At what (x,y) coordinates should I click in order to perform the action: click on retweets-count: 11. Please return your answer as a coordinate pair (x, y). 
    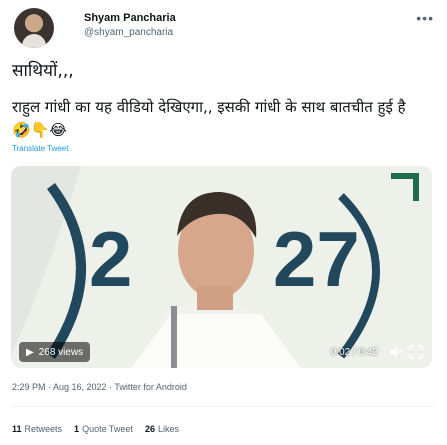
    Looking at the image, I should click on (17, 429).